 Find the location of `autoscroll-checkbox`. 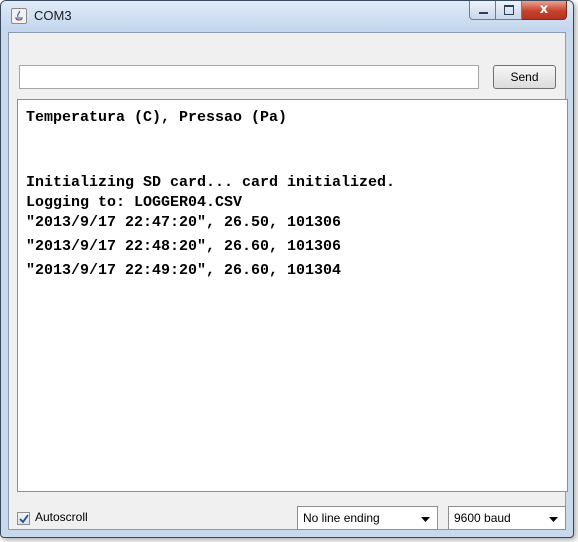

autoscroll-checkbox is located at coordinates (23, 518).